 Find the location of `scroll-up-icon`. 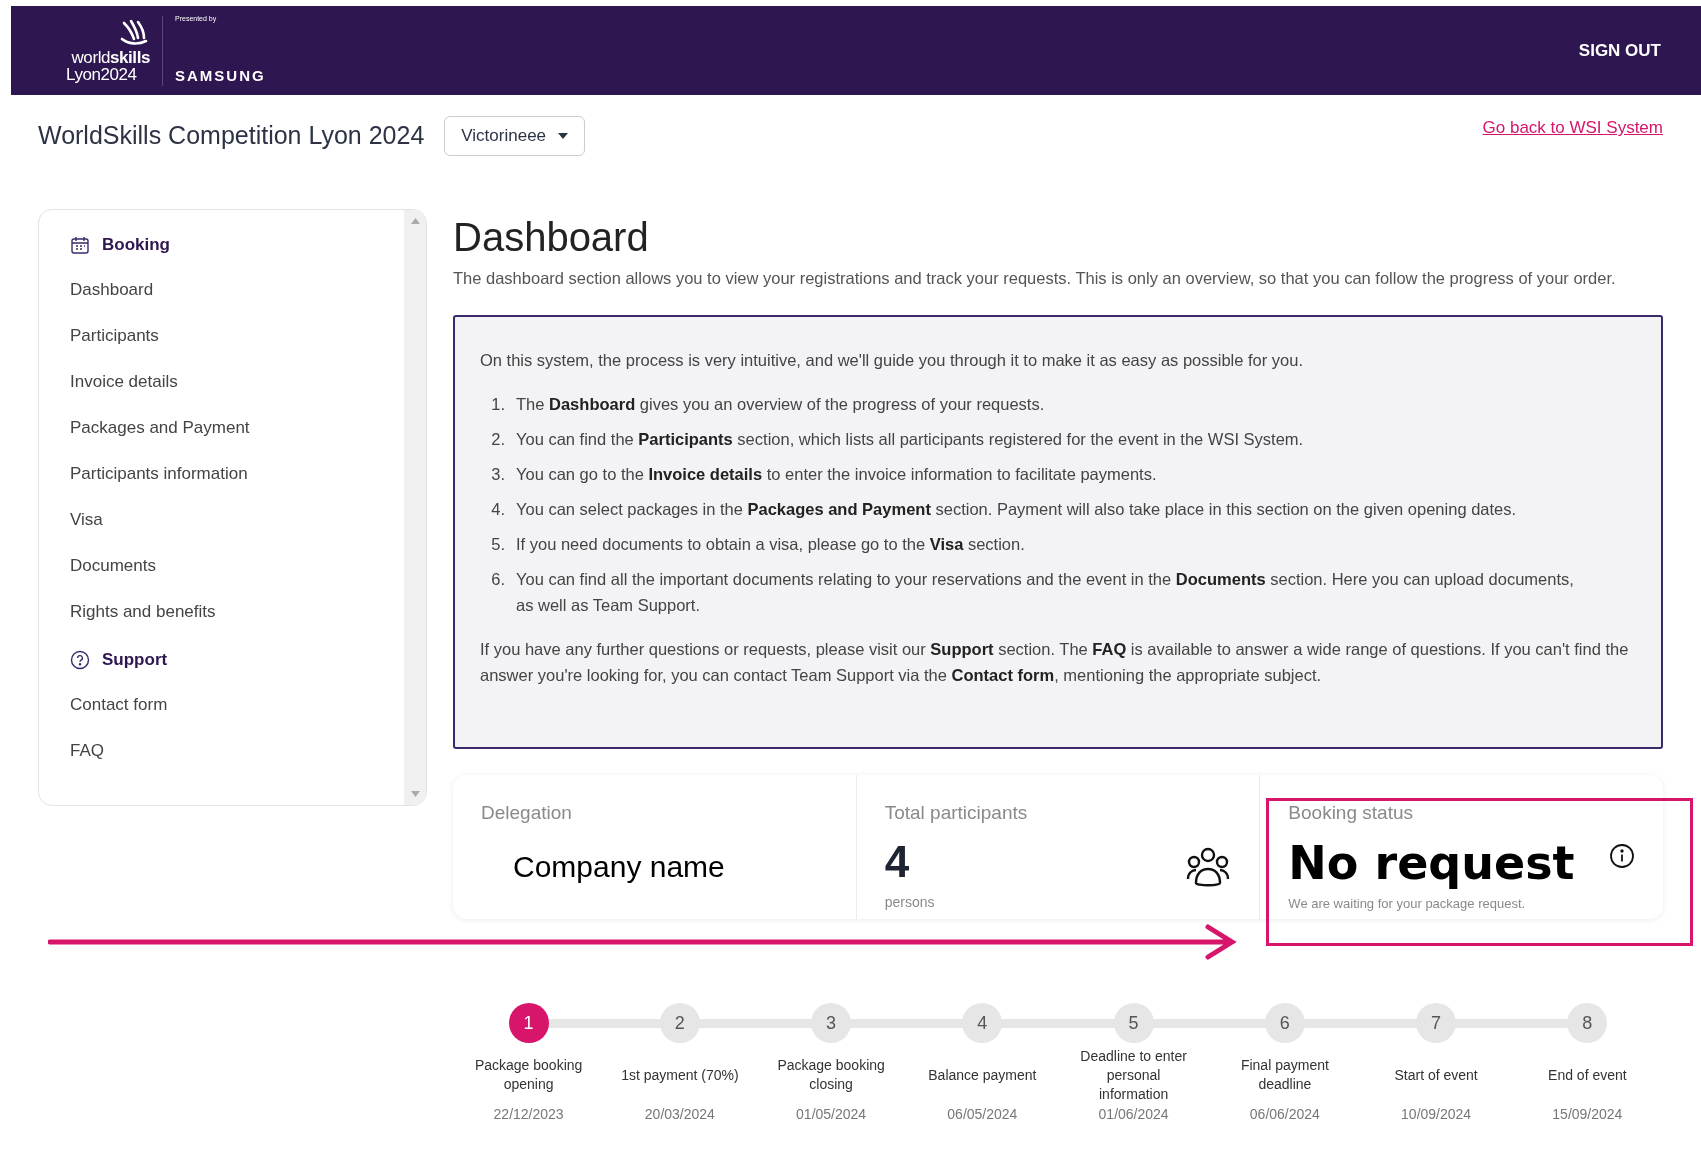

scroll-up-icon is located at coordinates (415, 221).